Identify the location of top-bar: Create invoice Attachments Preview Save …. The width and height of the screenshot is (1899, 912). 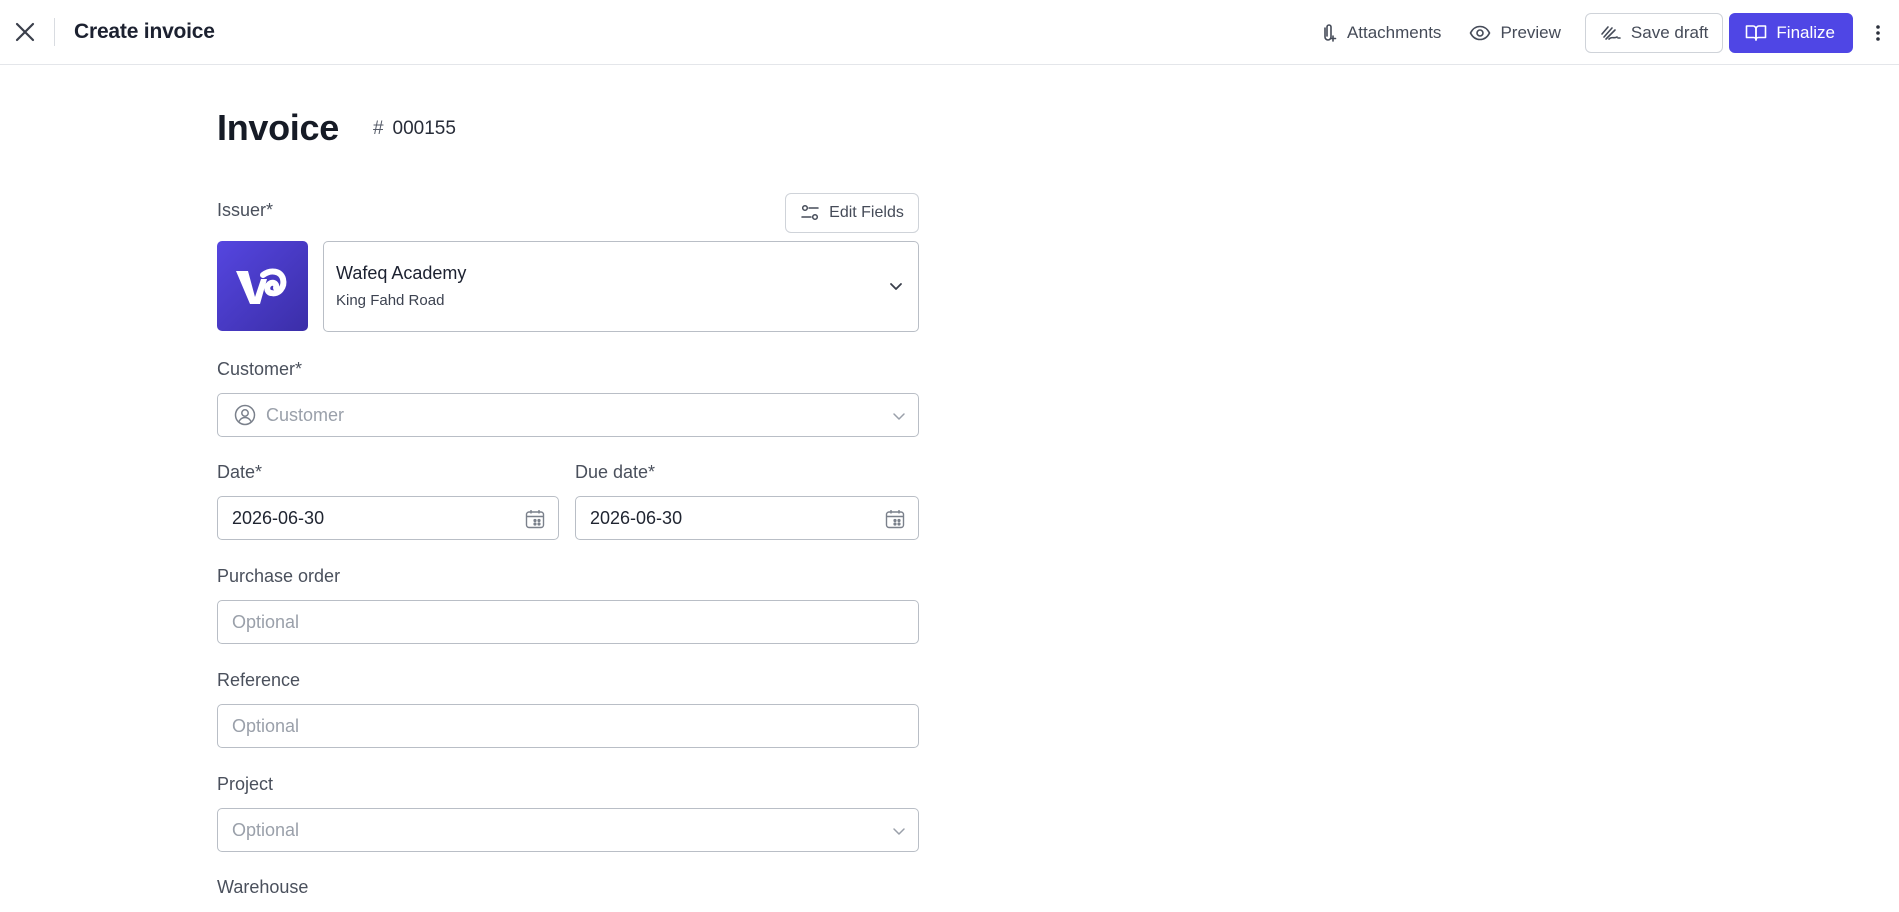
(949, 32).